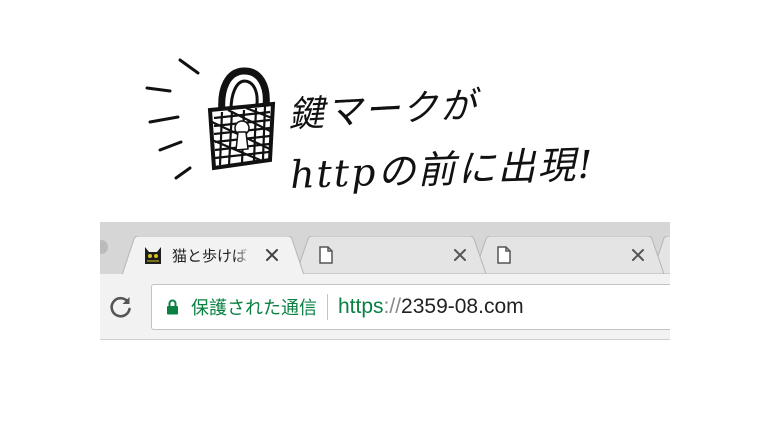  I want to click on security-label: 保護された通信, so click(254, 307).